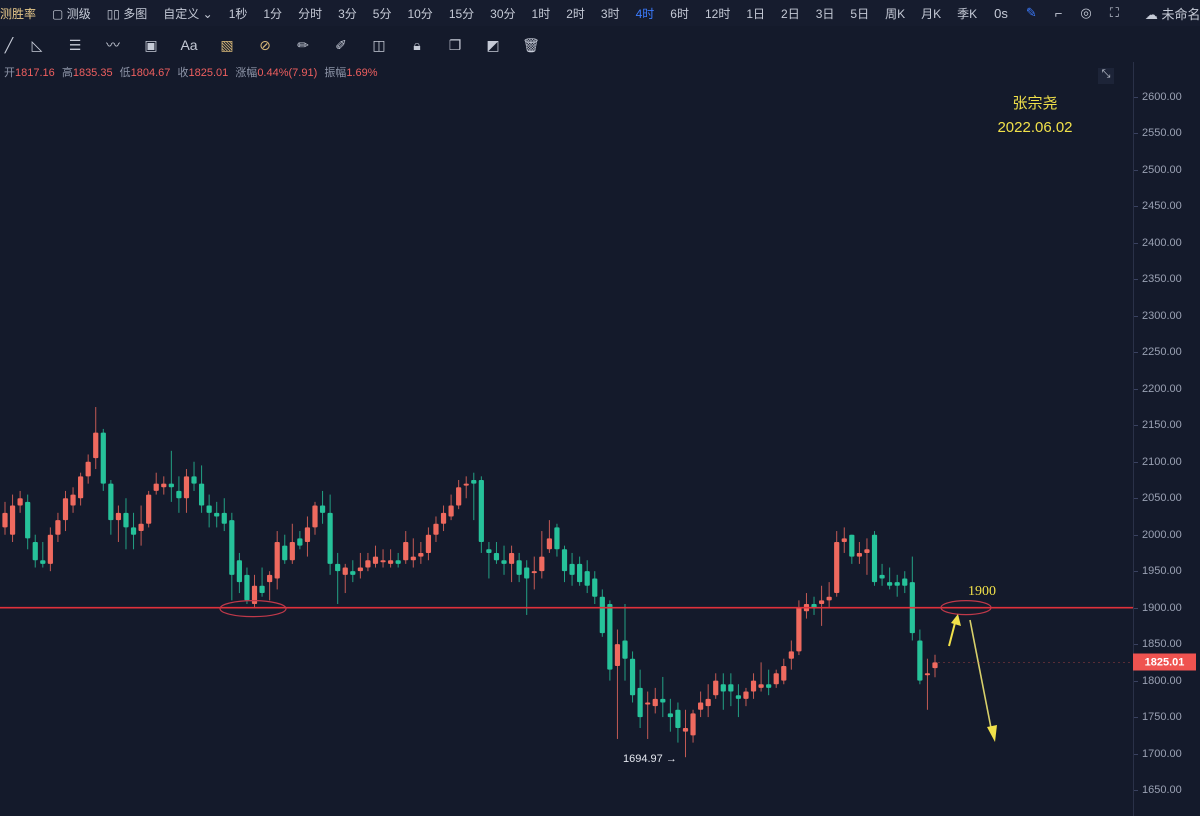 Image resolution: width=1200 pixels, height=816 pixels. I want to click on target-icon: ◎, so click(1085, 13).